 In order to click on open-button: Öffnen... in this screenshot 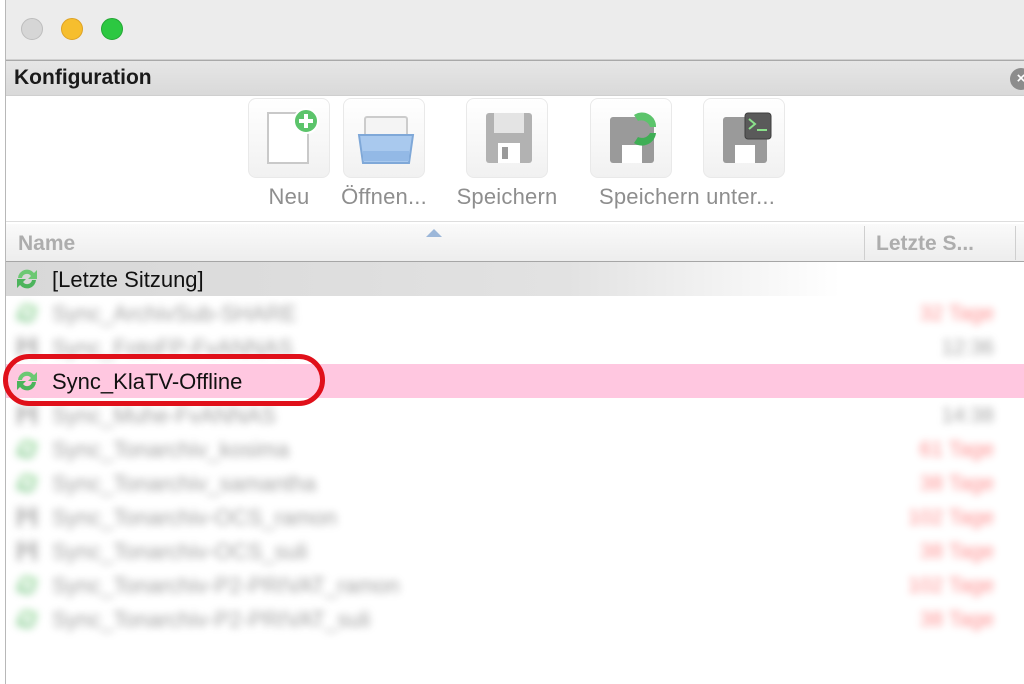, I will do `click(384, 156)`.